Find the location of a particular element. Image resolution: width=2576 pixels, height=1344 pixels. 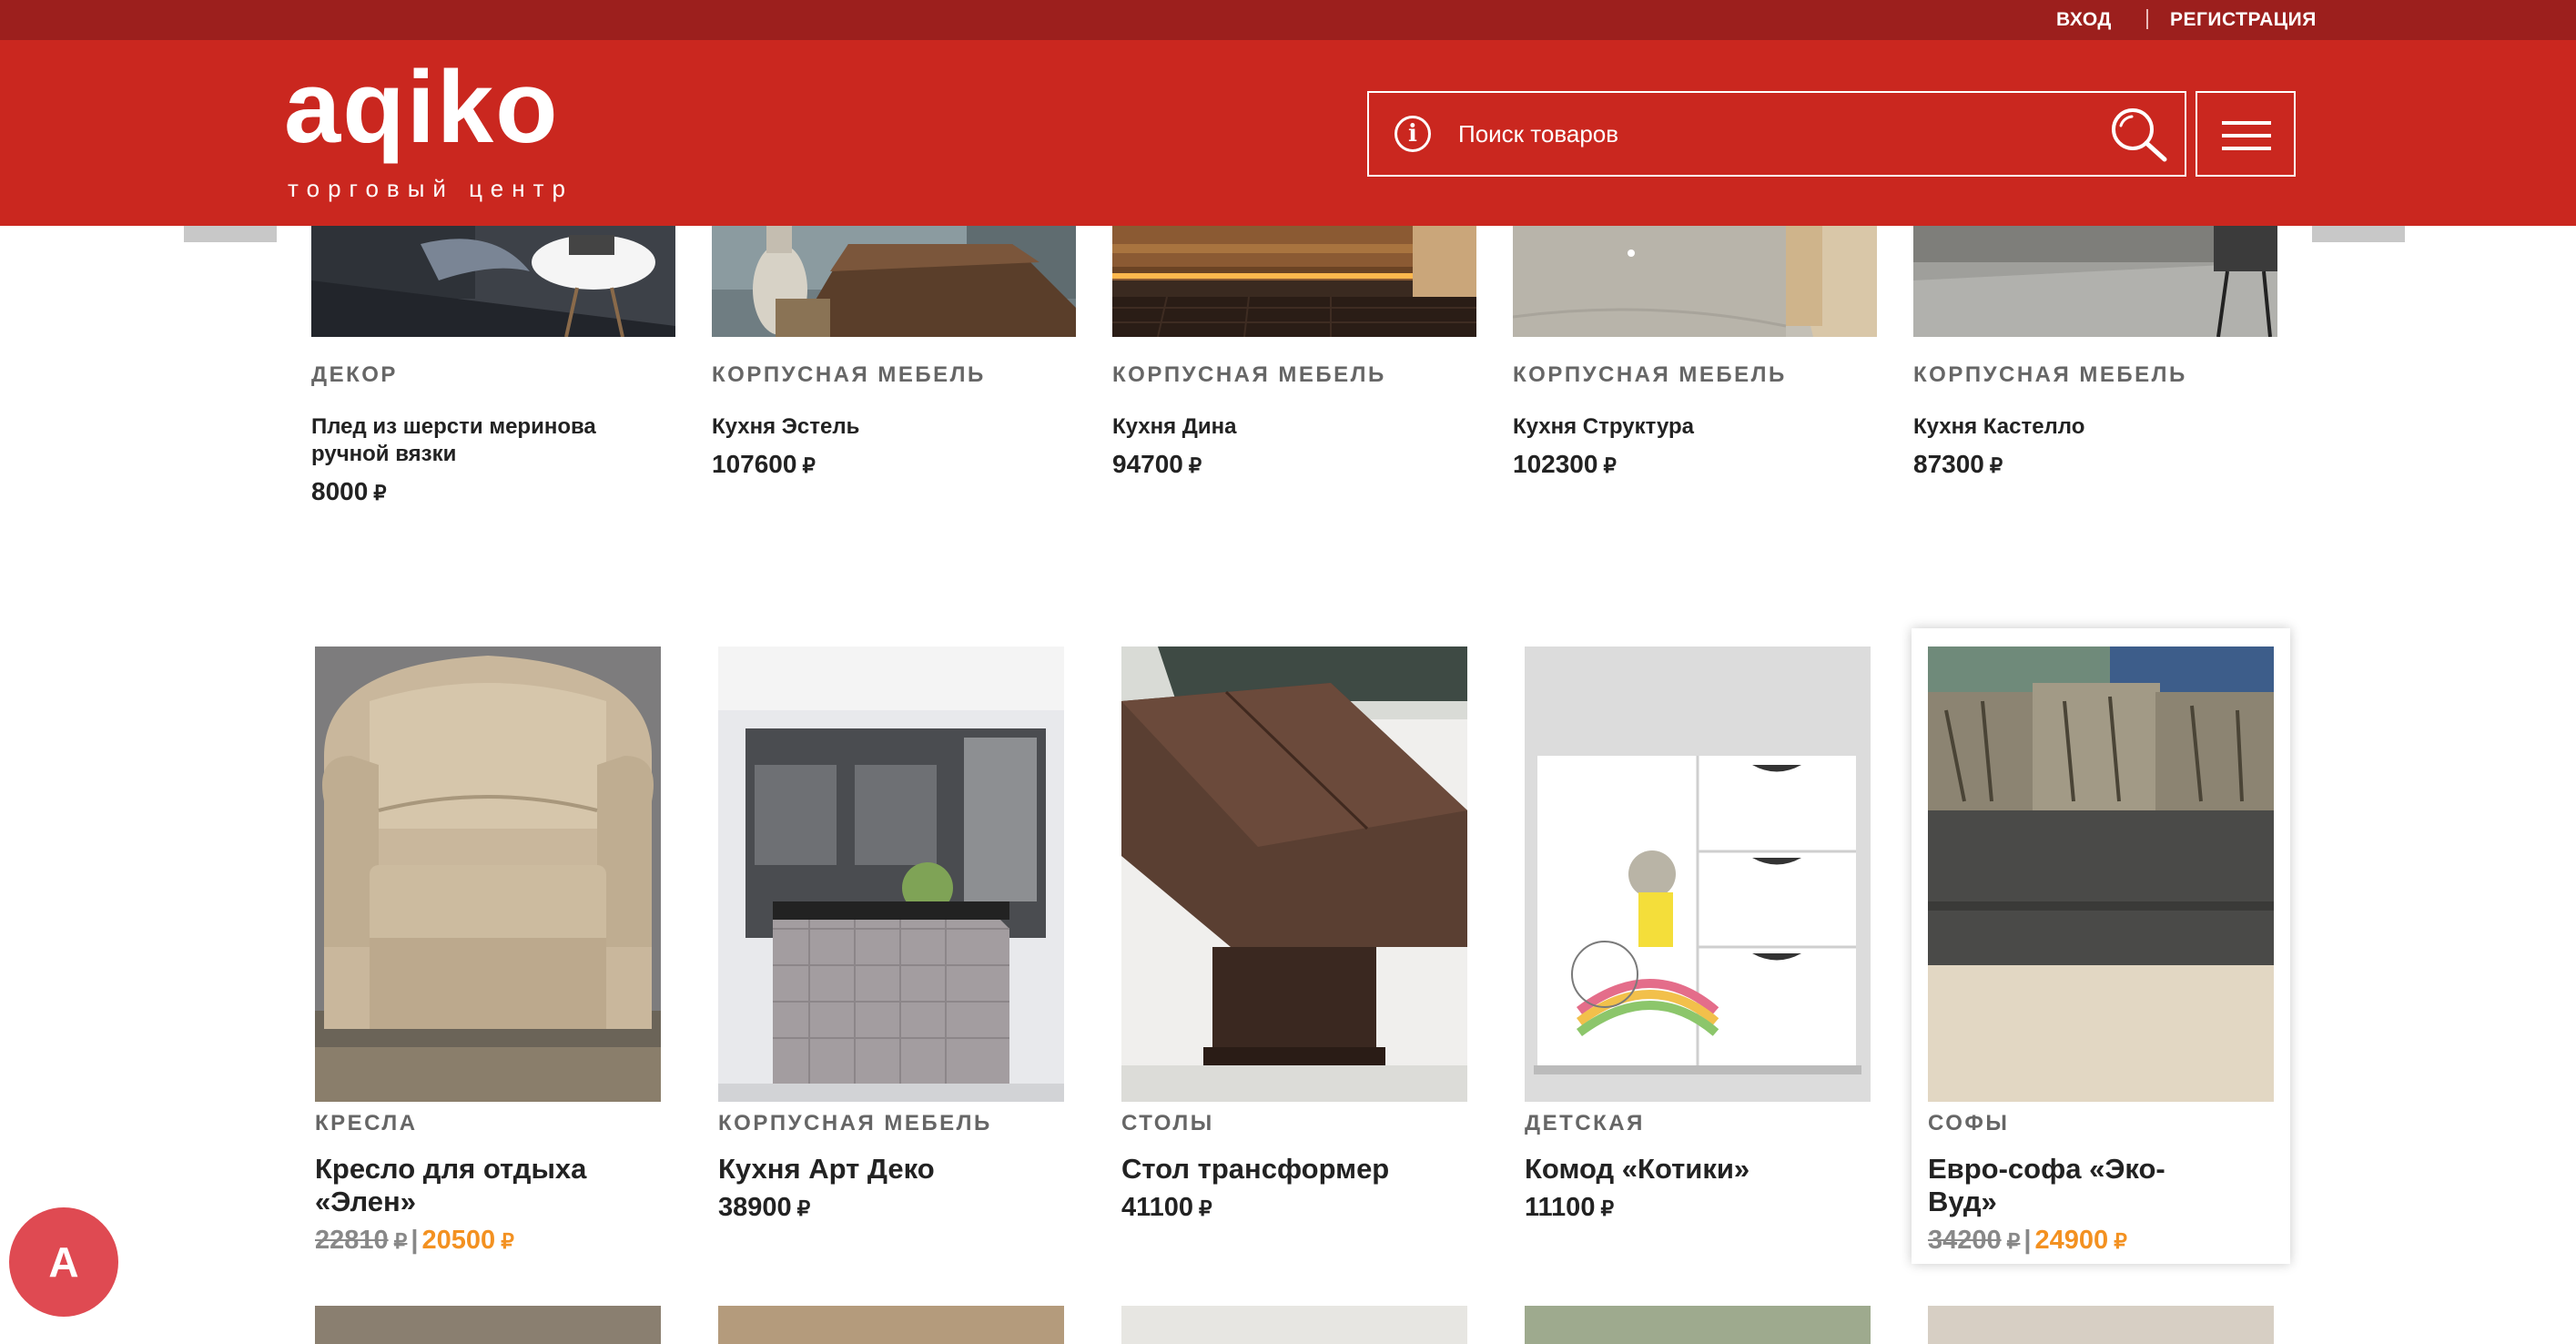

search-icon is located at coordinates (2139, 135).